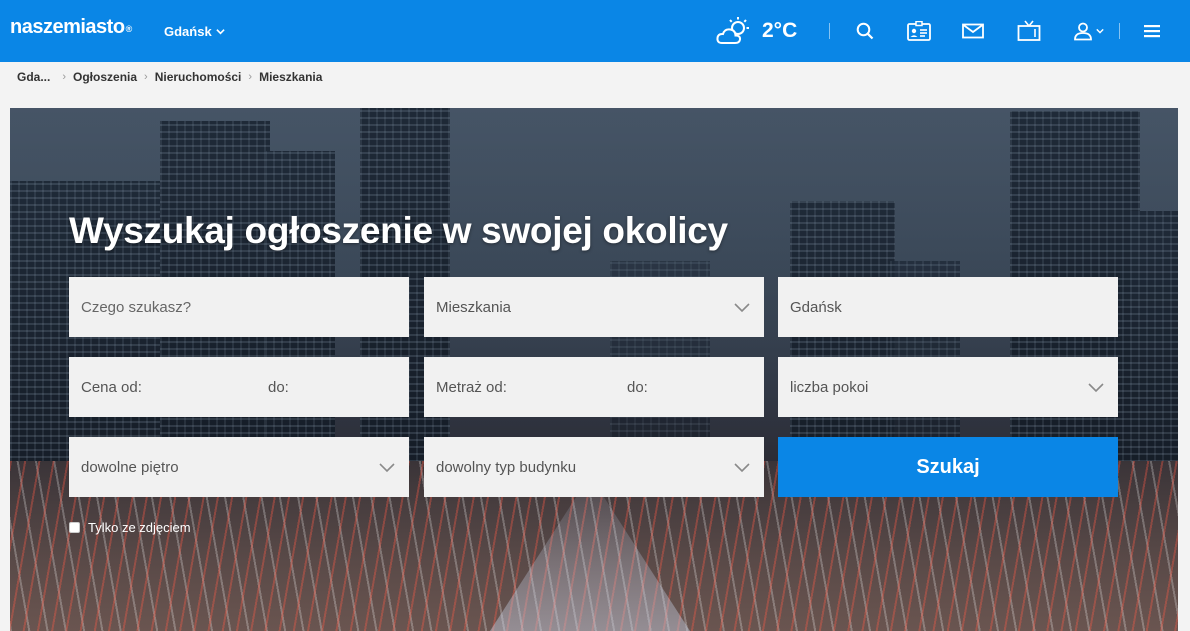  I want to click on area-to-label: do:, so click(637, 387).